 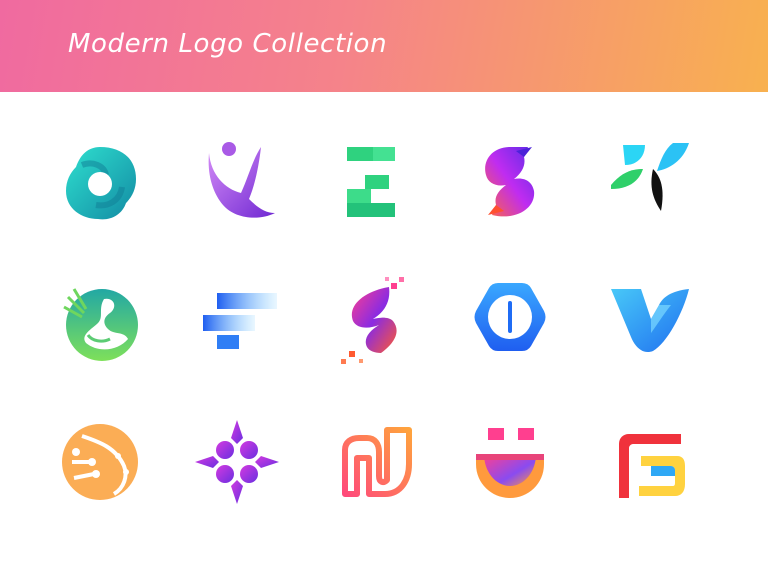 I want to click on blue-hexagon-power-icon, so click(x=510, y=317).